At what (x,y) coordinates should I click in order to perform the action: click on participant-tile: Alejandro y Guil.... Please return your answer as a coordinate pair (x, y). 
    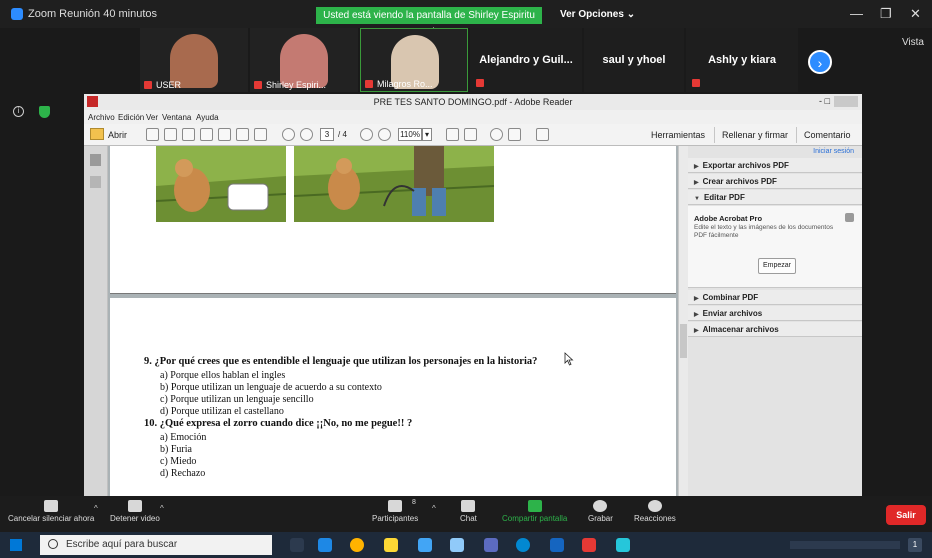
    Looking at the image, I should click on (526, 60).